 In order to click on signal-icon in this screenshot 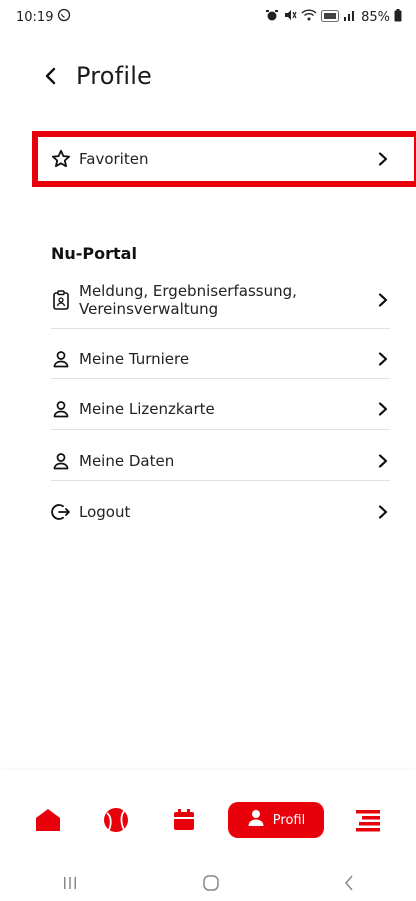, I will do `click(350, 17)`.